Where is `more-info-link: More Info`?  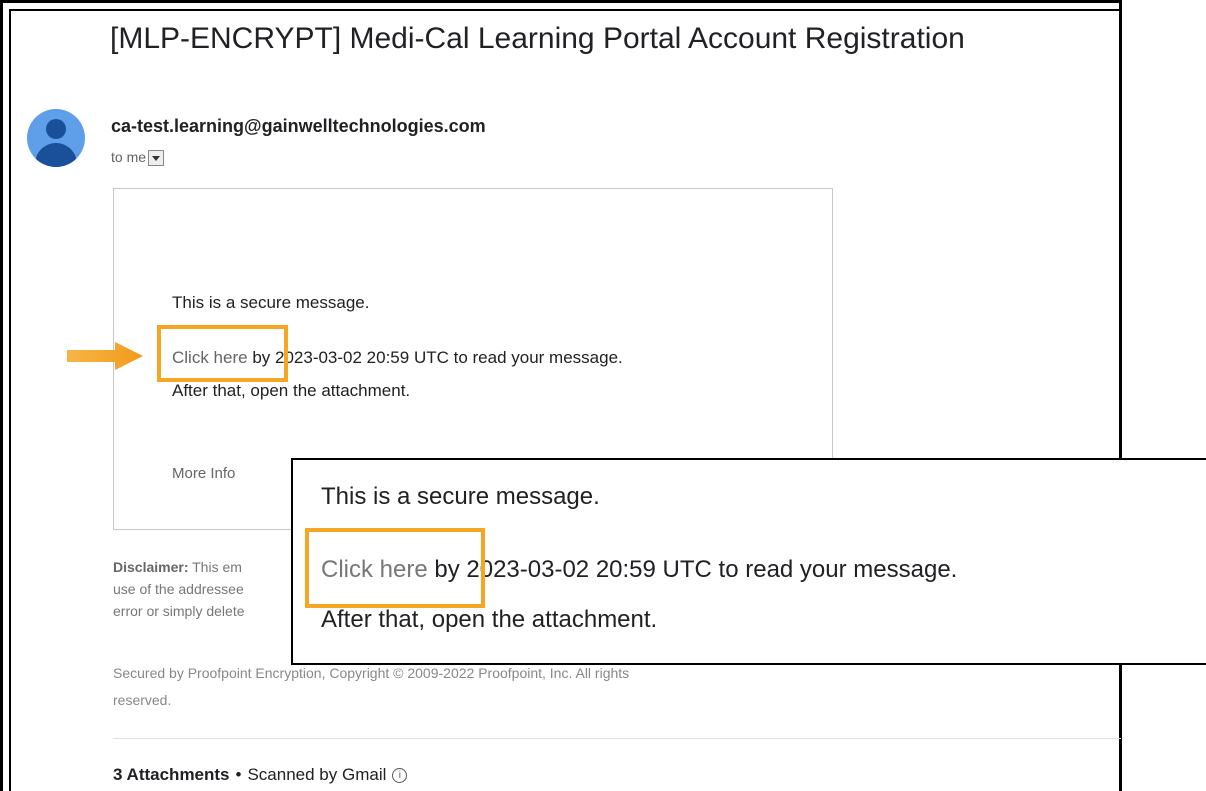
more-info-link: More Info is located at coordinates (203, 473).